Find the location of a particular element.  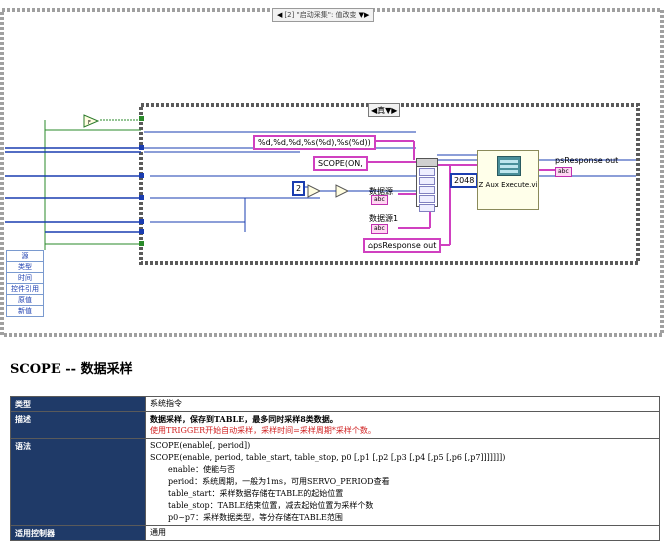

scope-string-constant: SCOPE(ON, is located at coordinates (340, 163).